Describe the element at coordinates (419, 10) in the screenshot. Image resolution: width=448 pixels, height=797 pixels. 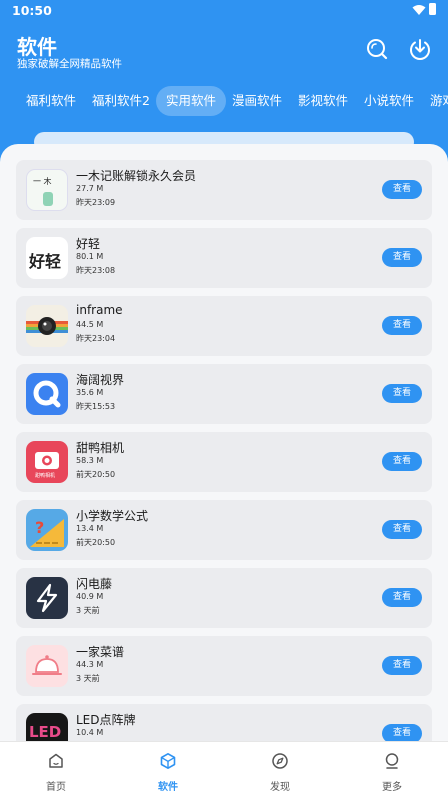
I see `wifi-icon` at that location.